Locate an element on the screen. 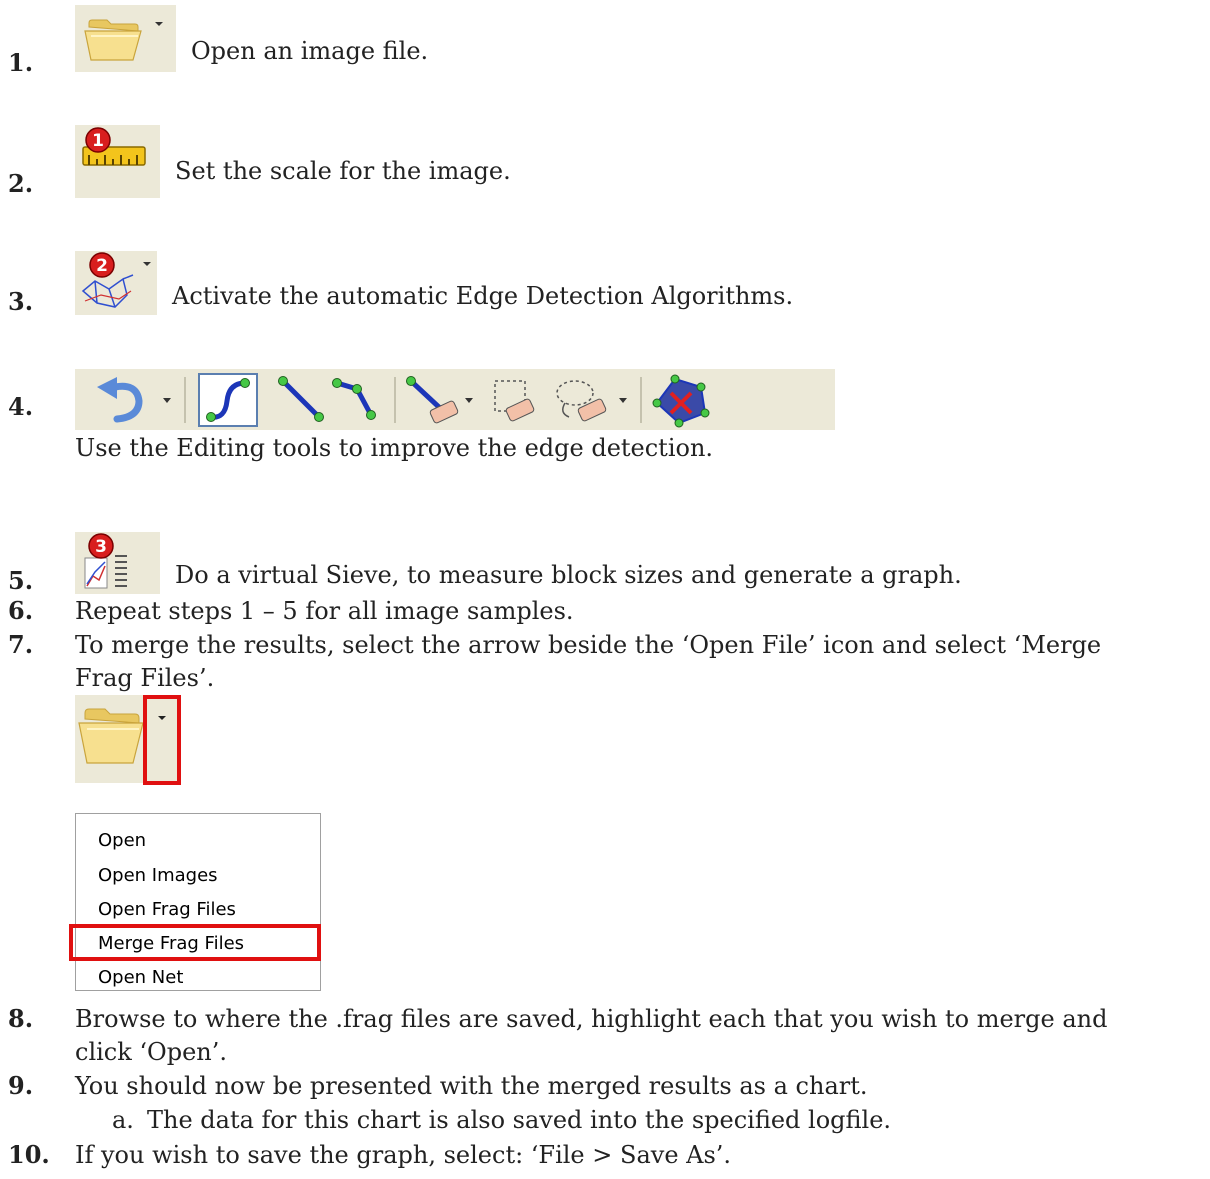  dropdown-arrow-highlight is located at coordinates (162, 740).